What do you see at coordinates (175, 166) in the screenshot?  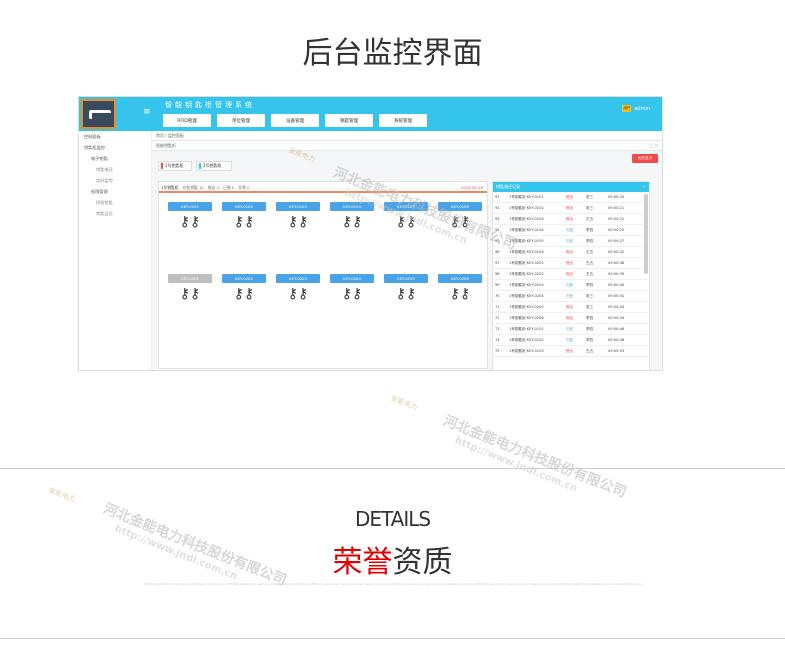 I see `cabinet-tab-1: 1号钥匙柜` at bounding box center [175, 166].